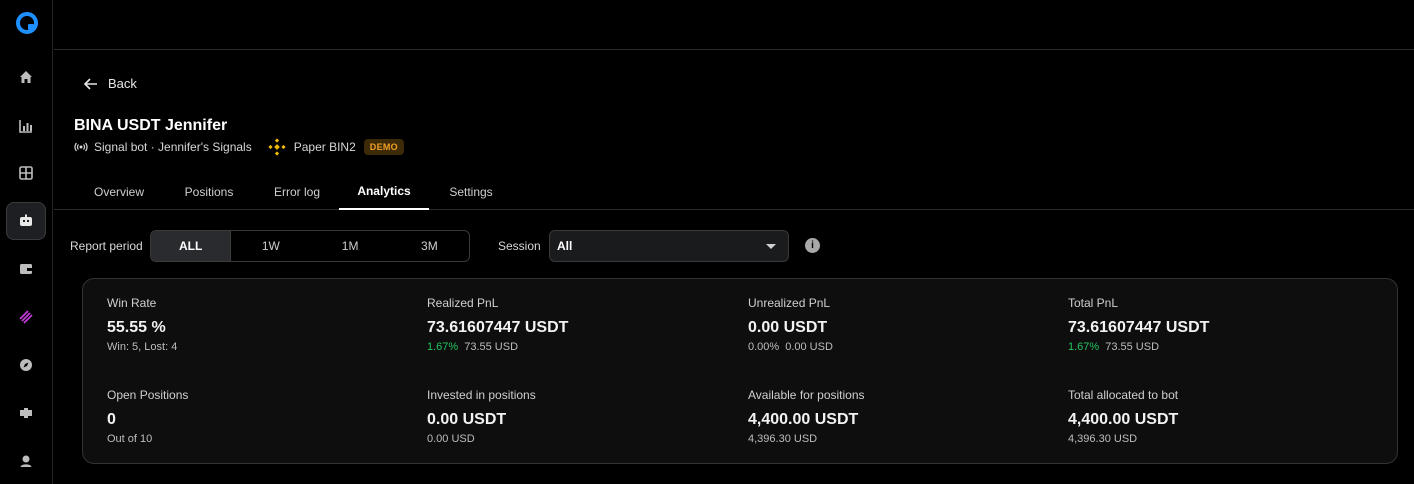 This screenshot has height=484, width=1414. I want to click on stat-sub: 0.00 USD, so click(451, 439).